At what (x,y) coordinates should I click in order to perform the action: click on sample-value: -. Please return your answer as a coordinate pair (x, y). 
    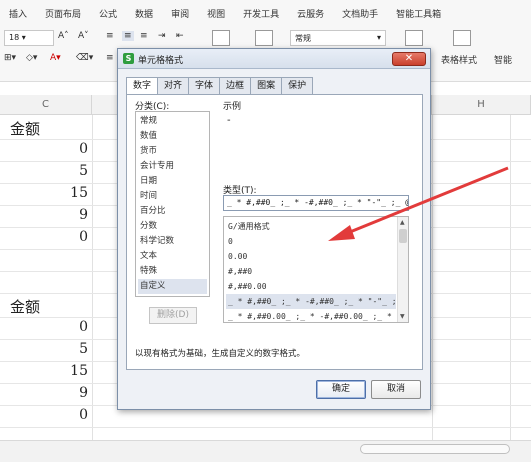
    Looking at the image, I should click on (229, 120).